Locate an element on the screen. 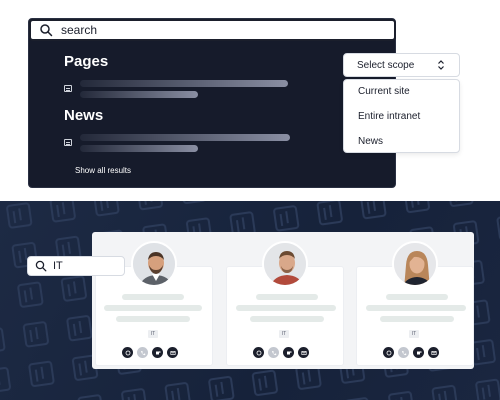 This screenshot has width=500, height=400. scope-option-entire-intranet: Entire intranet is located at coordinates (389, 116).